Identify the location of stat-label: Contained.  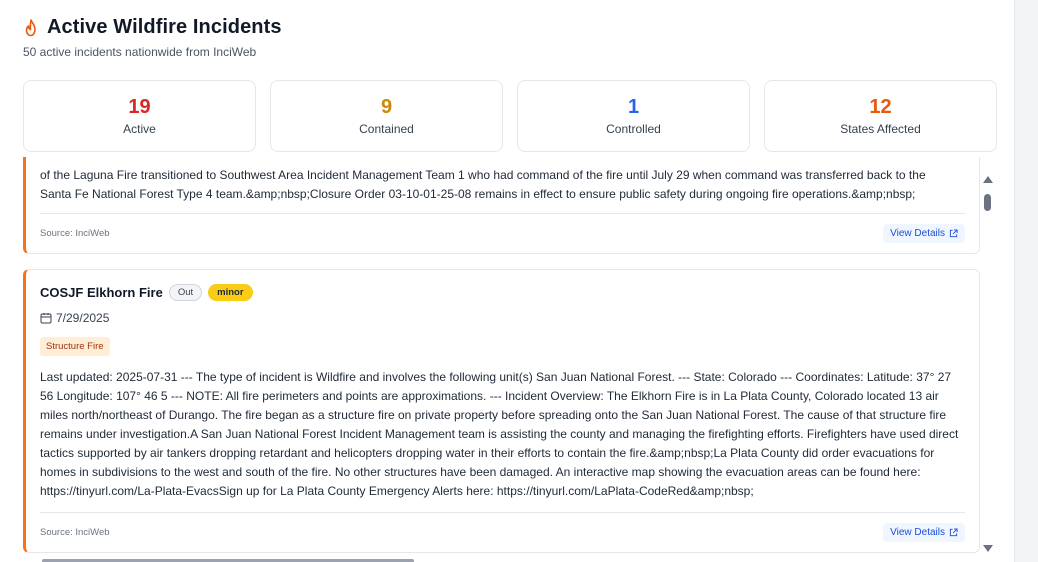
(386, 129).